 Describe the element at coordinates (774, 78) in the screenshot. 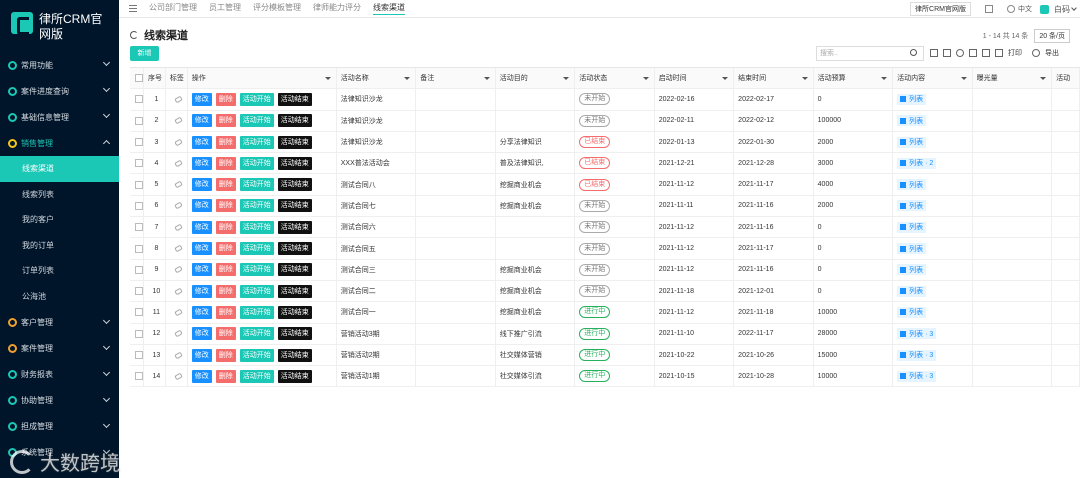

I see `column-header: 结束时间` at that location.